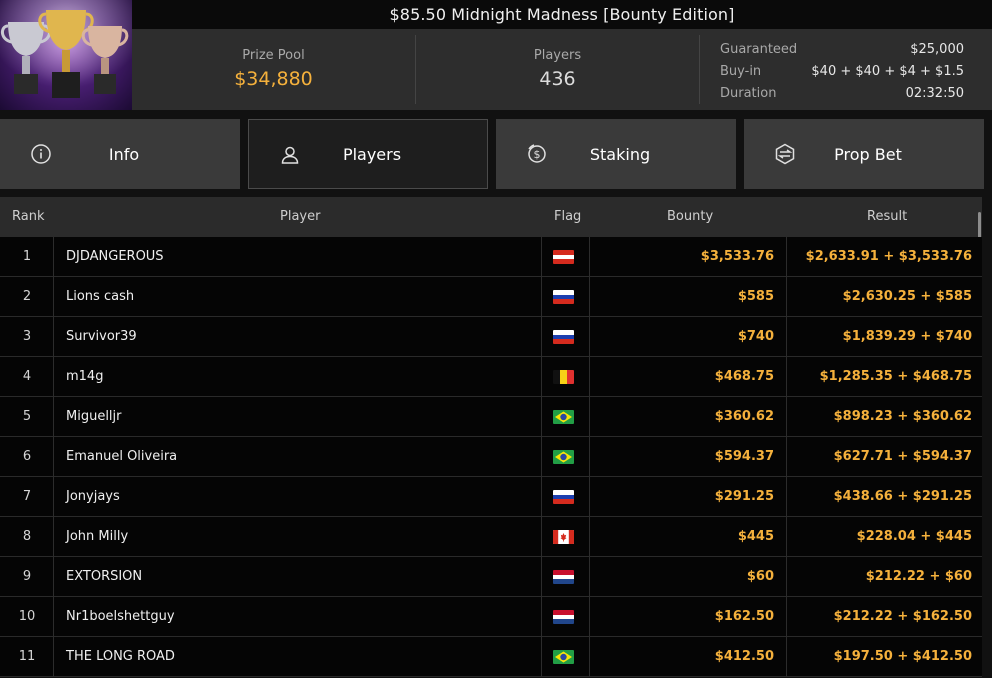 This screenshot has width=992, height=678. I want to click on rank-cell: 11, so click(27, 656).